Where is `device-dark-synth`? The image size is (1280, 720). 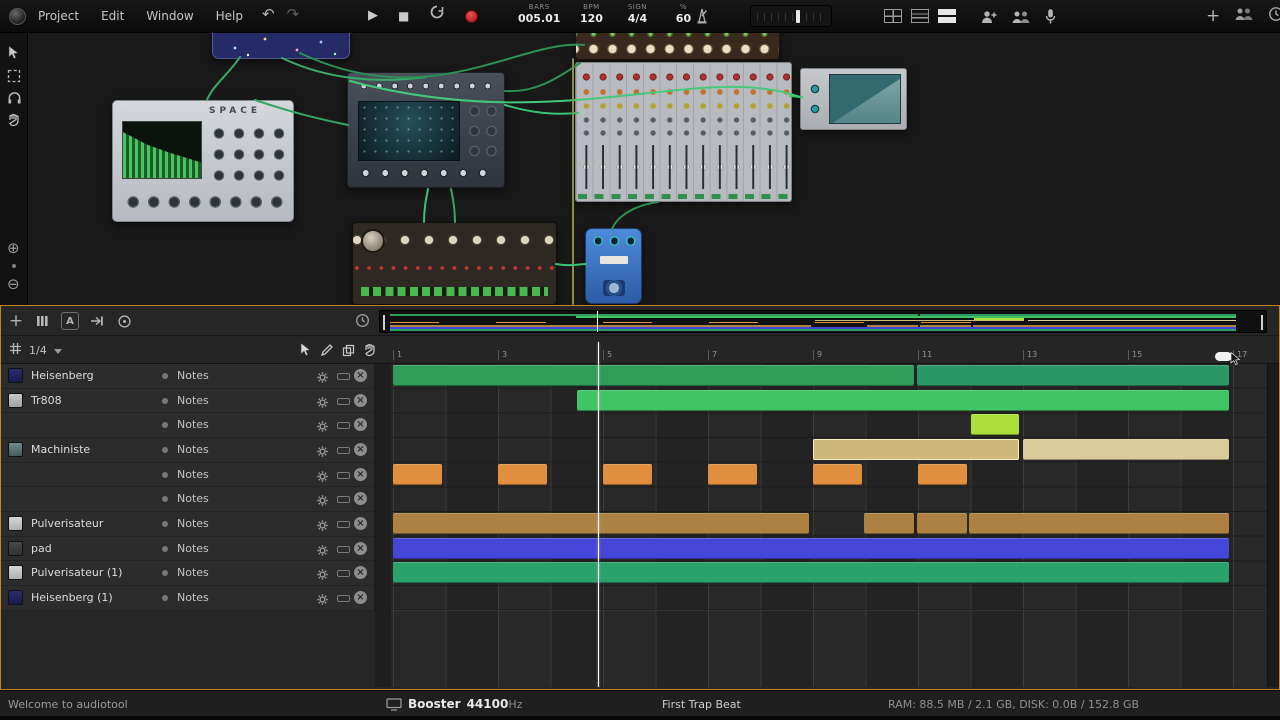 device-dark-synth is located at coordinates (426, 130).